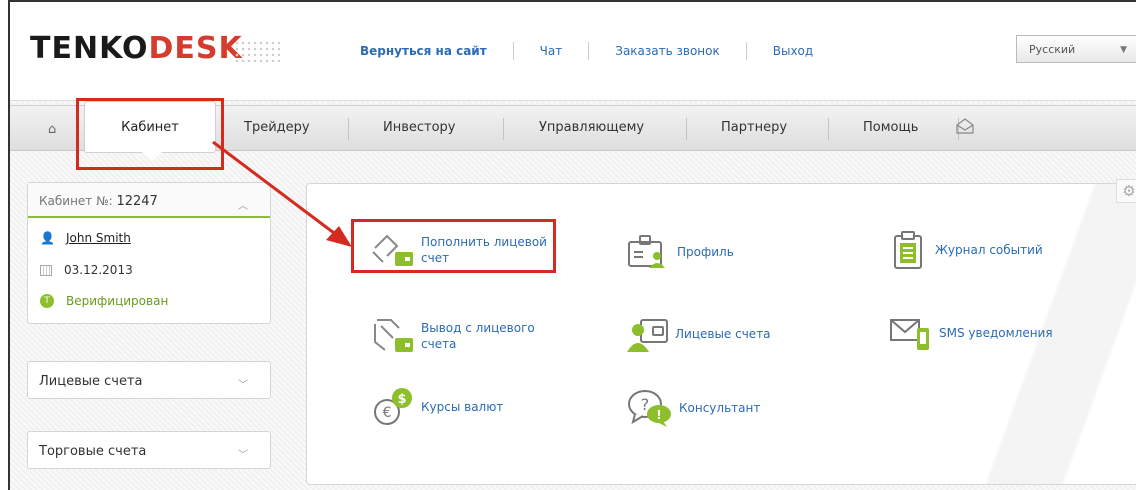 Image resolution: width=1136 pixels, height=490 pixels. I want to click on chevron-up-icon: ︿, so click(243, 204).